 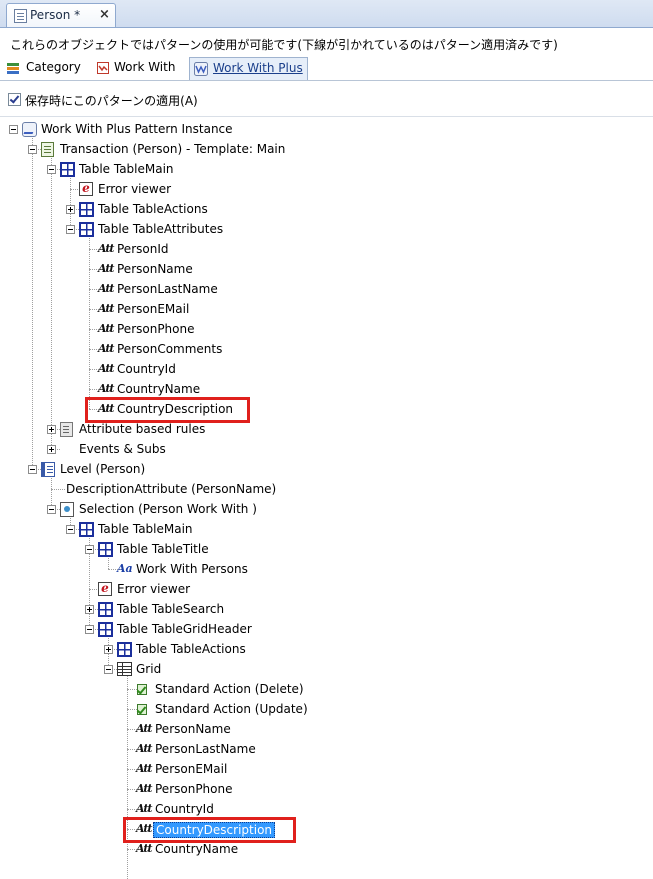 What do you see at coordinates (326, 429) in the screenshot?
I see `tree-node: Attribute based rules` at bounding box center [326, 429].